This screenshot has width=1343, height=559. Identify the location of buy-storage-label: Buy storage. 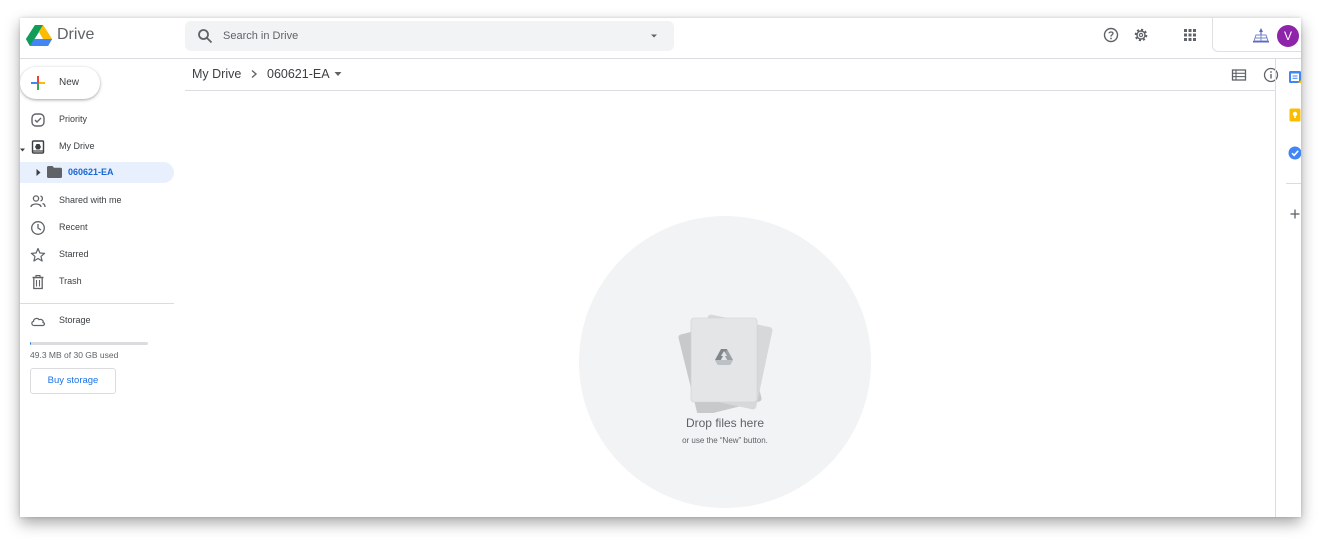
(73, 380).